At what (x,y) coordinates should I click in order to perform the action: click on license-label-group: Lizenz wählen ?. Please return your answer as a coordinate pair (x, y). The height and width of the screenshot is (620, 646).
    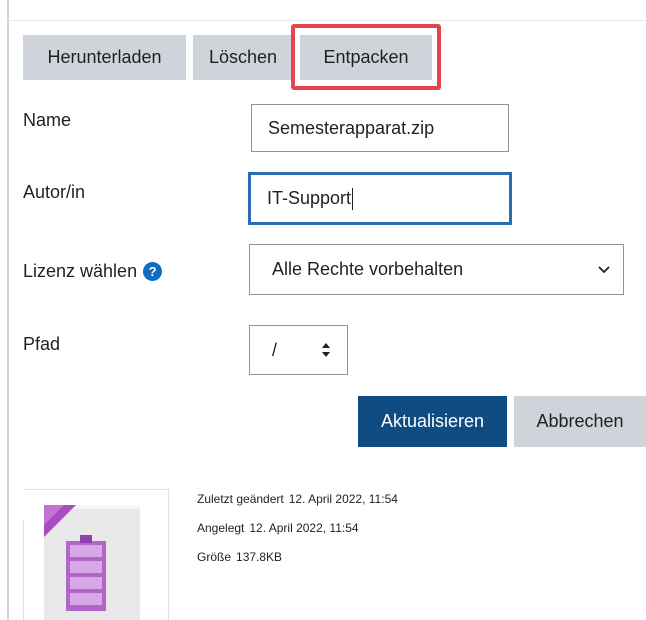
    Looking at the image, I should click on (93, 271).